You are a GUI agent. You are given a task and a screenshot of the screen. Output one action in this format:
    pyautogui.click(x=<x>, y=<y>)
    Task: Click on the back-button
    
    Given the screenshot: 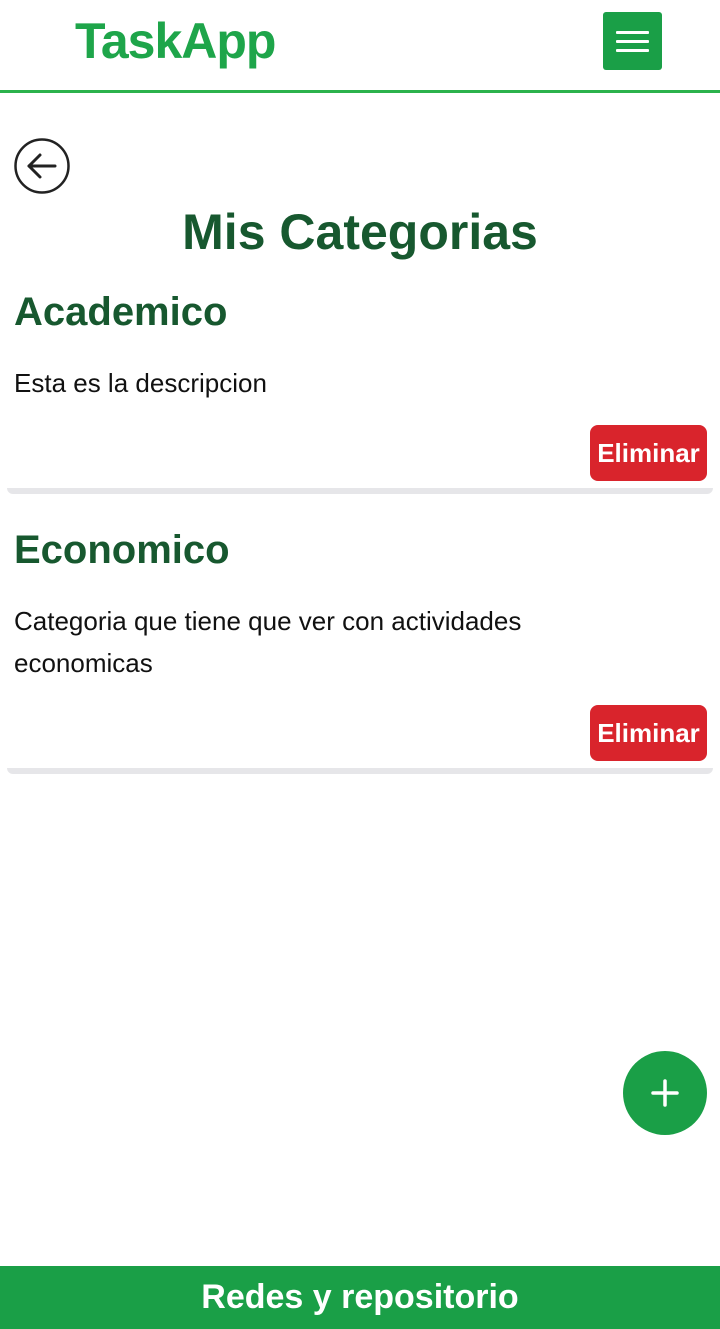 What is the action you would take?
    pyautogui.click(x=42, y=166)
    